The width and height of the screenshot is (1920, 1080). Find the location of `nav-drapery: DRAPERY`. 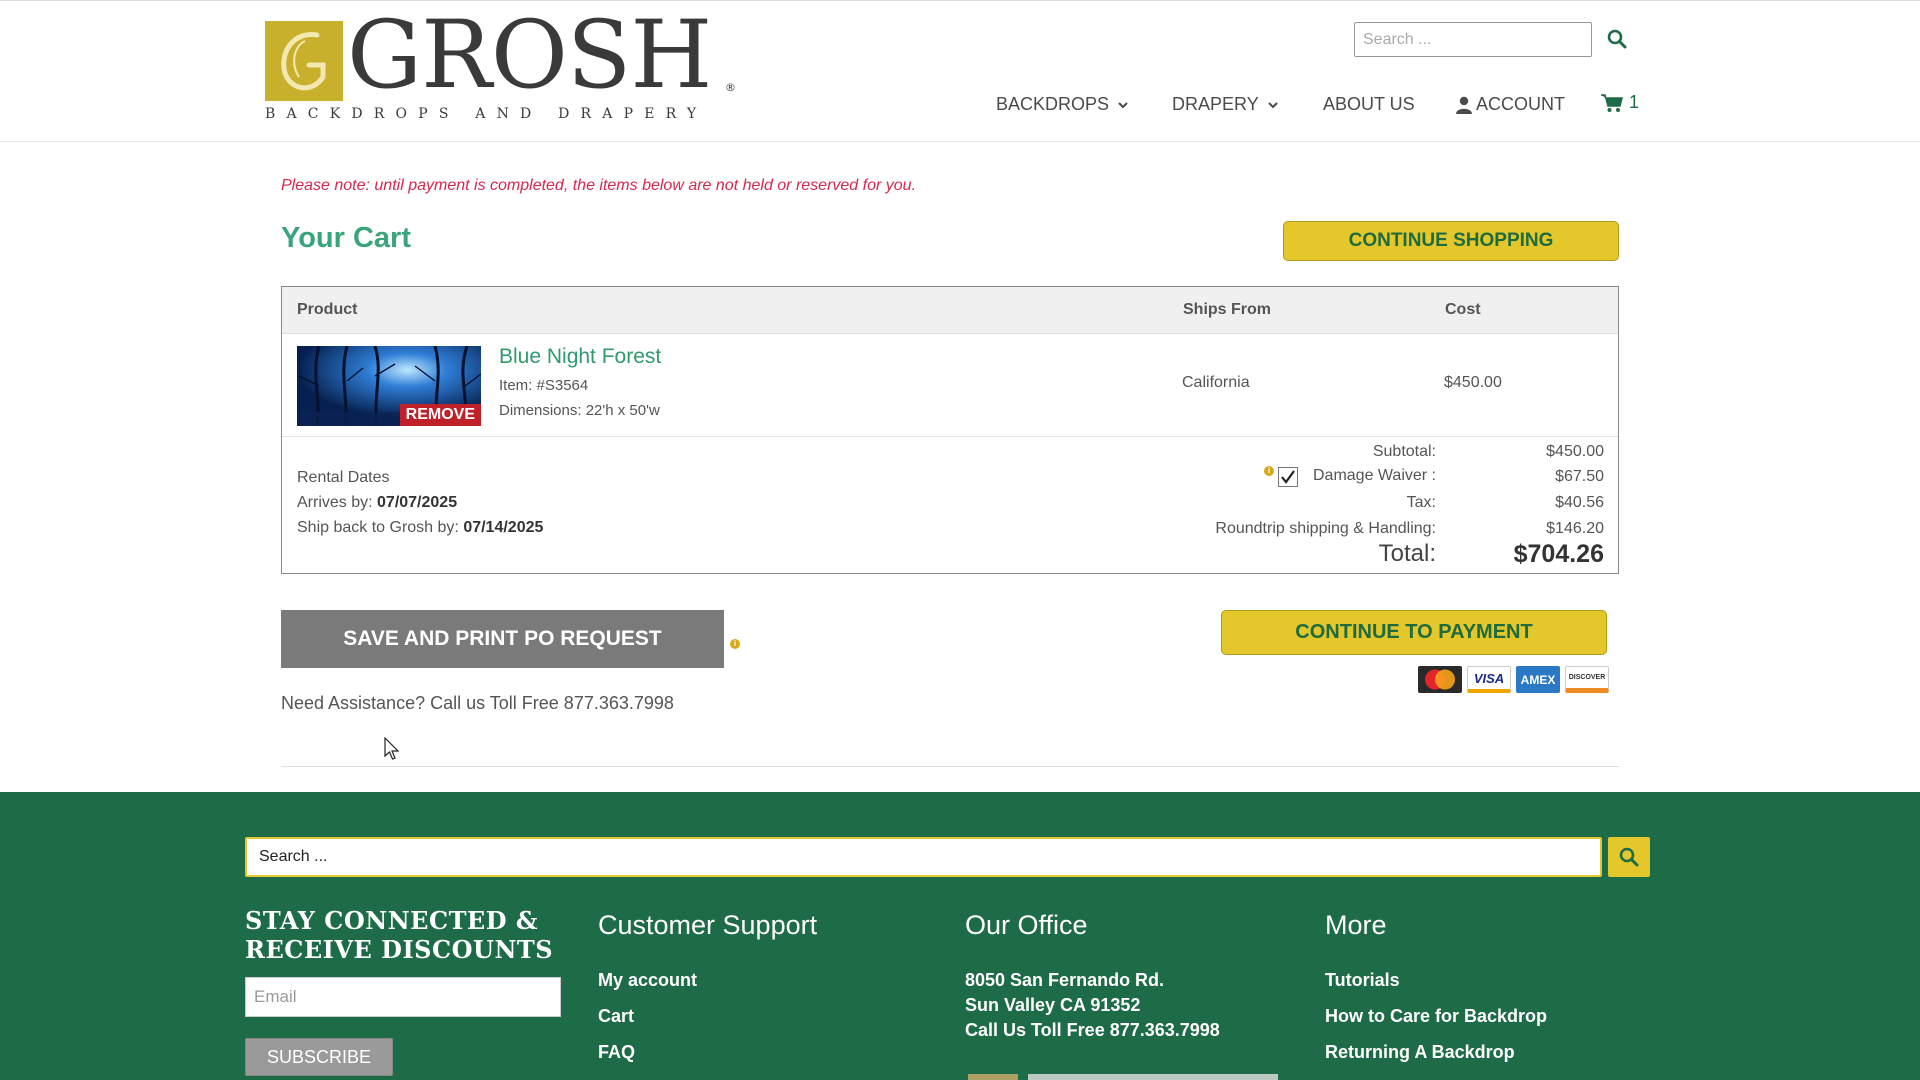

nav-drapery: DRAPERY is located at coordinates (1225, 104).